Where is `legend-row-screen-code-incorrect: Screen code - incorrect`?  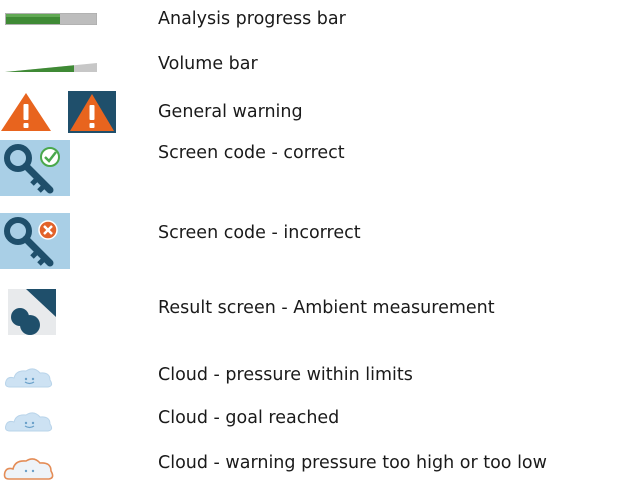
legend-row-screen-code-incorrect: Screen code - incorrect is located at coordinates (311, 241).